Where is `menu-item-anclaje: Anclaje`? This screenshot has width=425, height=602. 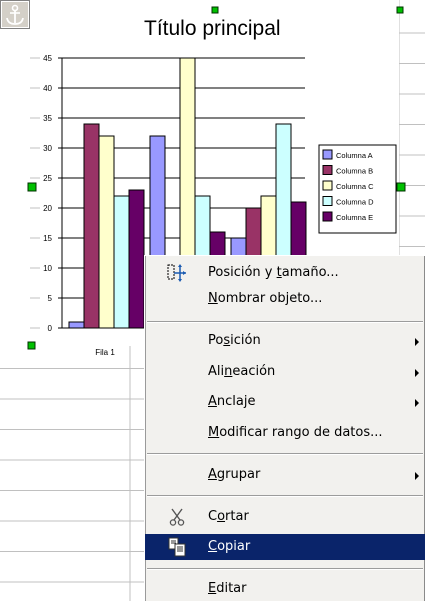
menu-item-anclaje: Anclaje is located at coordinates (285, 402).